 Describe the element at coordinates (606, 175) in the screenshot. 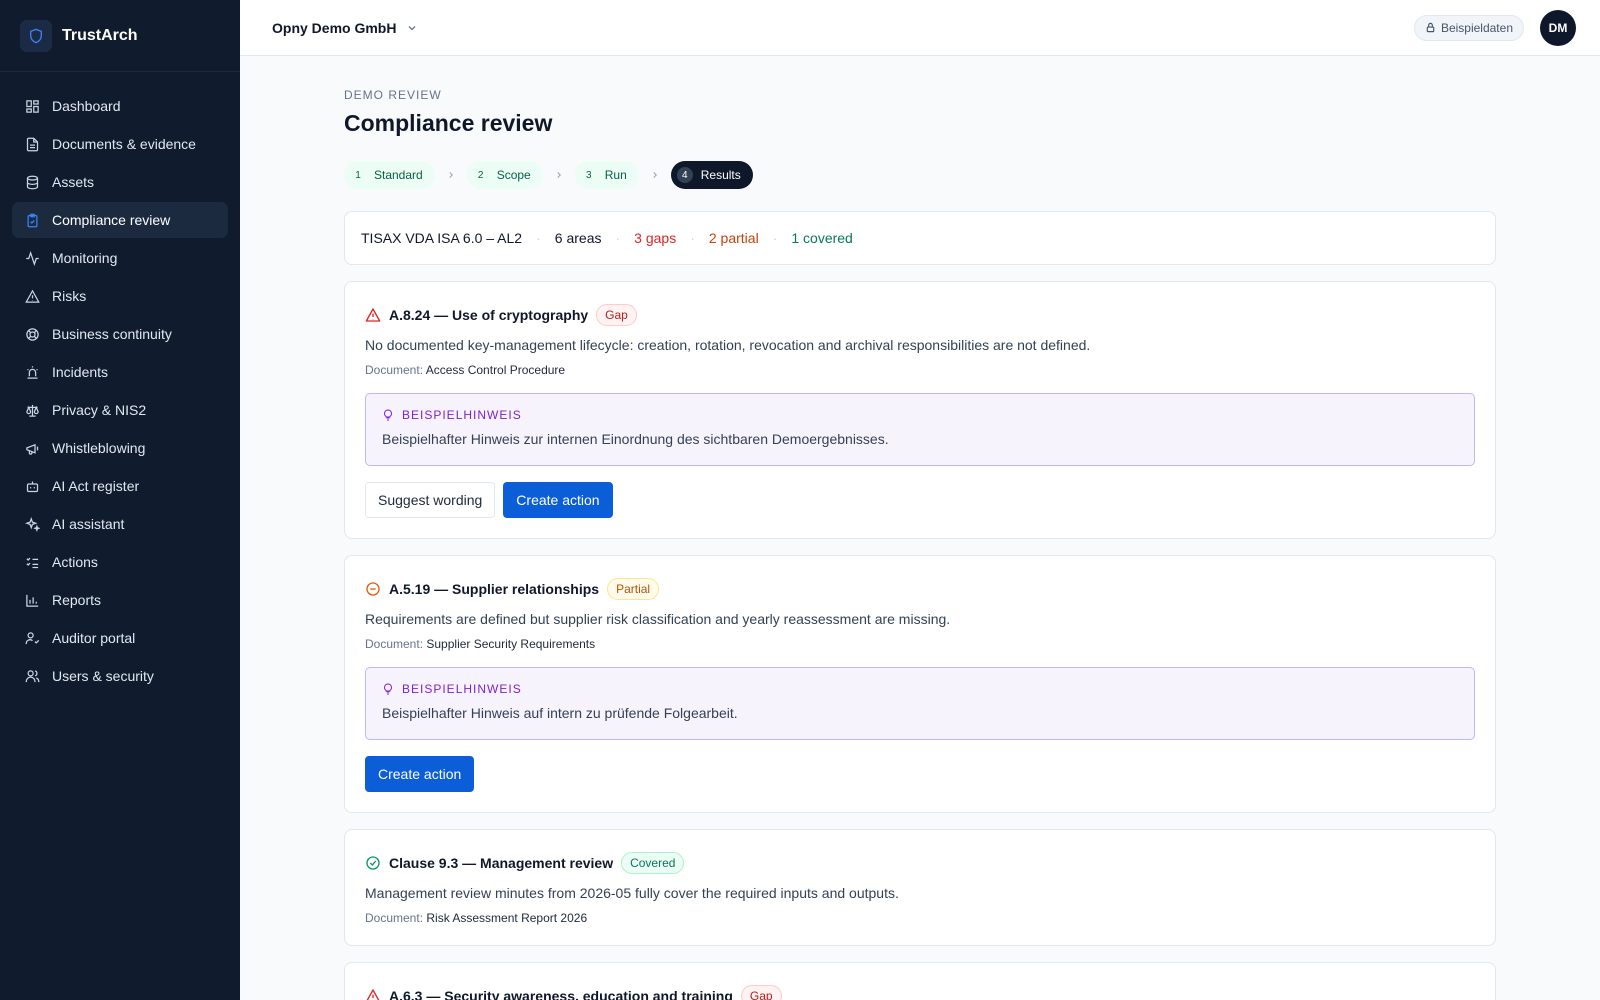

I see `step-run: 3 Run` at that location.